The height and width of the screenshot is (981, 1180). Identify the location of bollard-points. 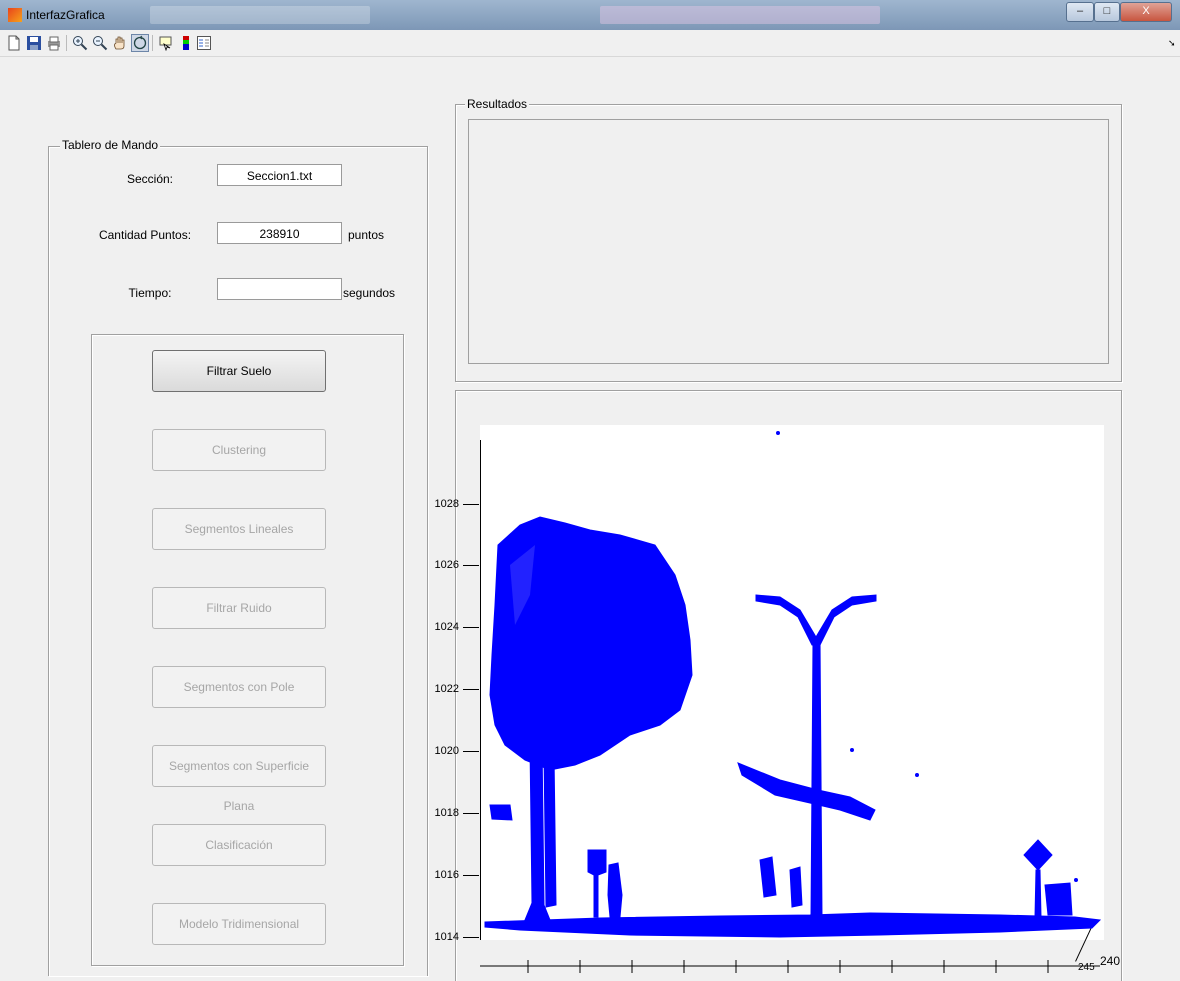
(615, 890).